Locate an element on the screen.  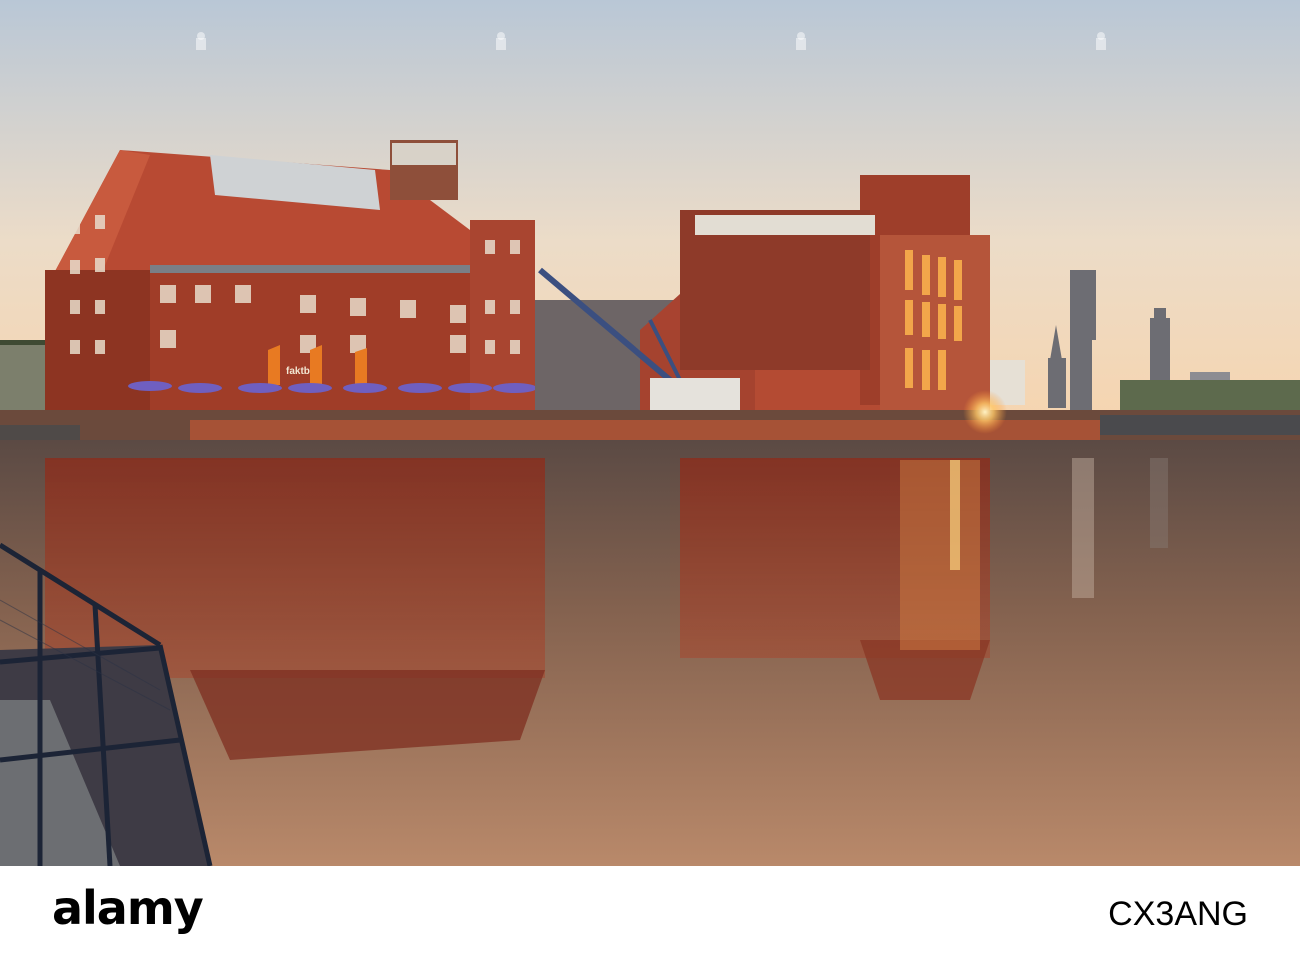
alamy-logo: alamy is located at coordinates (128, 910).